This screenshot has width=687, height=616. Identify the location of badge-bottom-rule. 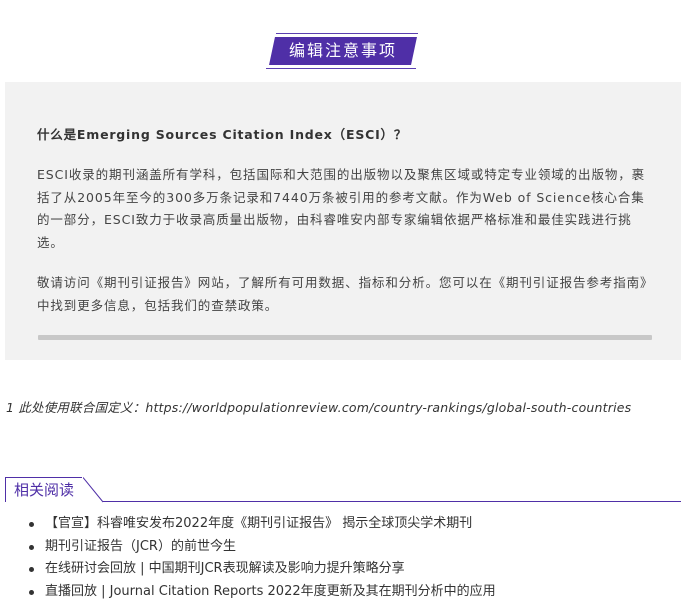
(341, 68).